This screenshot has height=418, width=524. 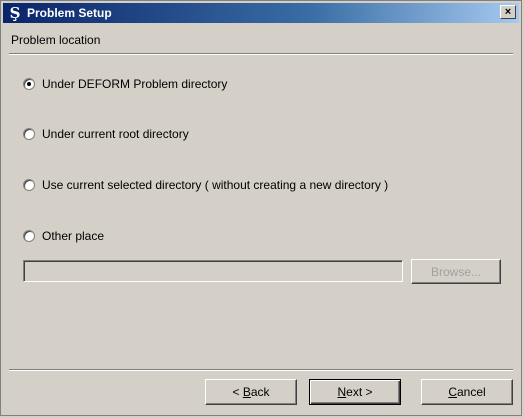 I want to click on option-label: Under current root directory, so click(x=115, y=134).